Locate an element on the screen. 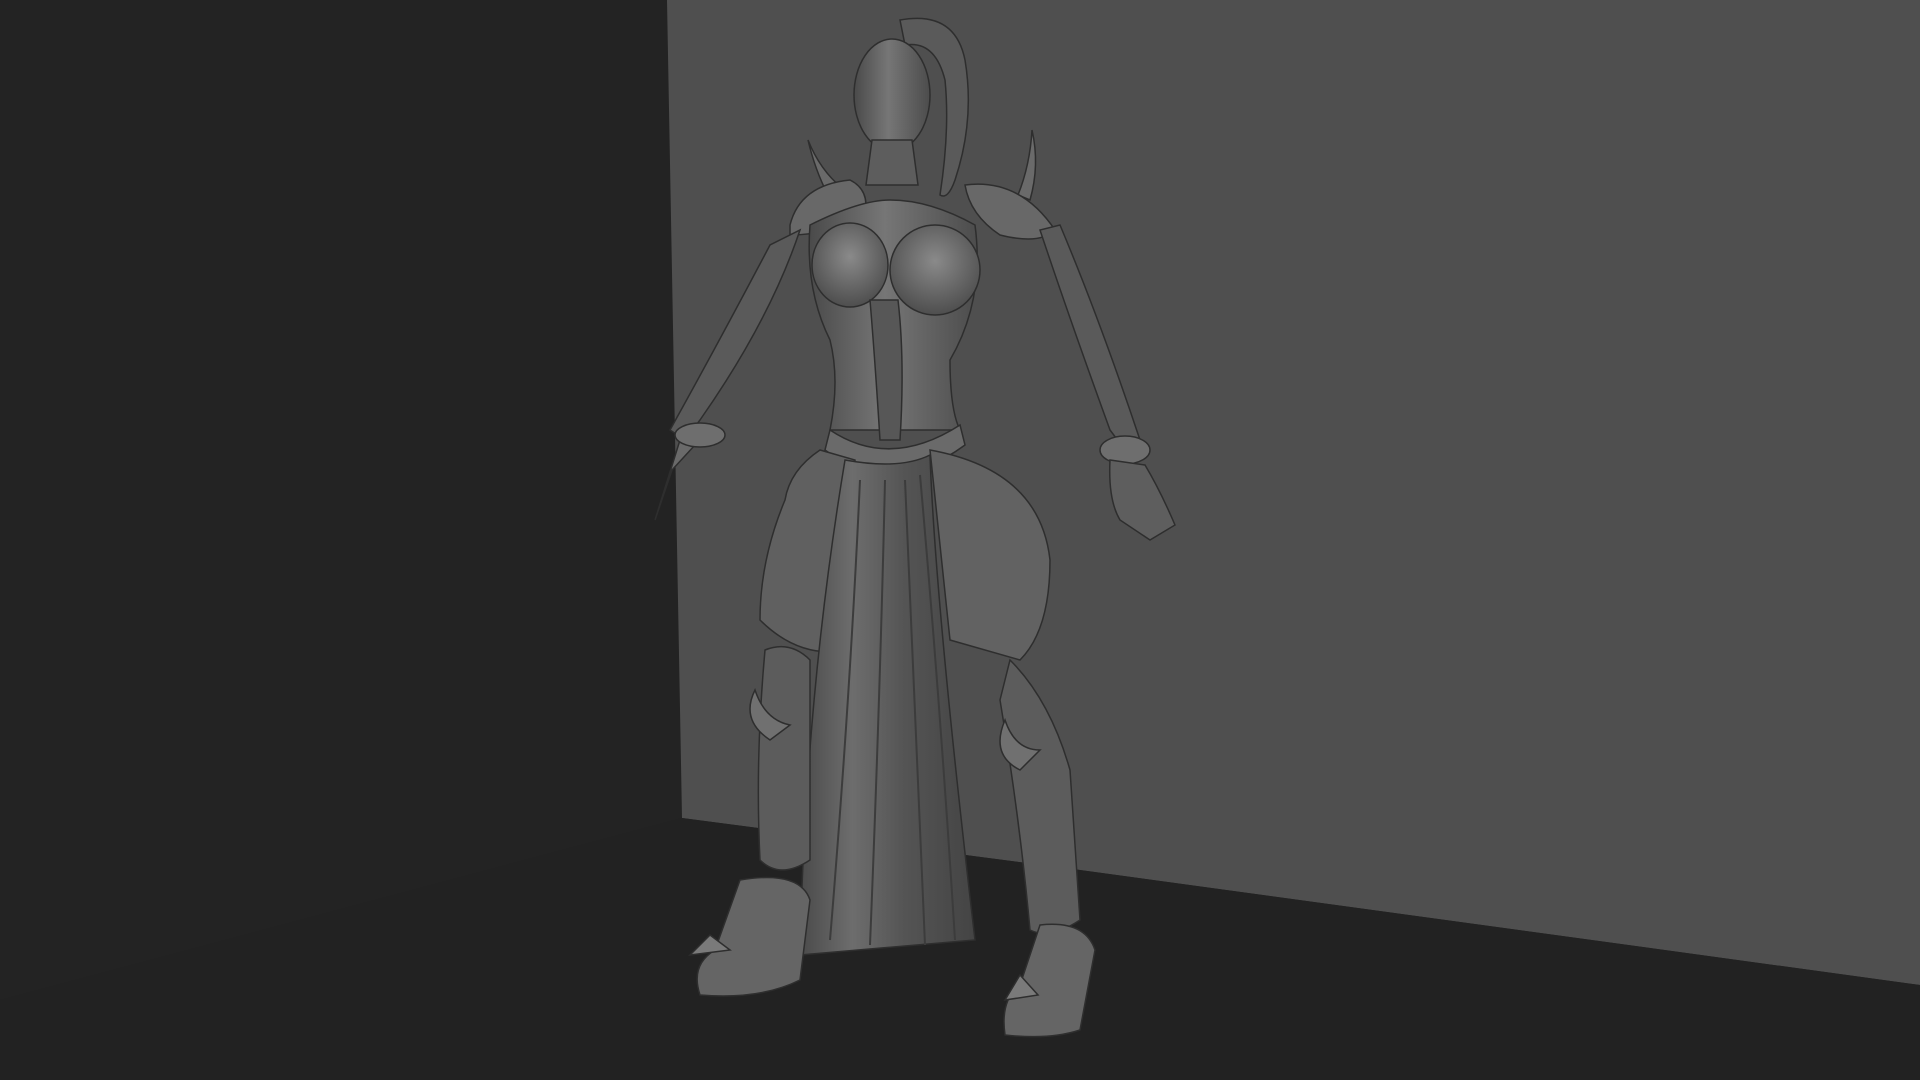 This screenshot has width=1920, height=1080. left-bracelet is located at coordinates (700, 435).